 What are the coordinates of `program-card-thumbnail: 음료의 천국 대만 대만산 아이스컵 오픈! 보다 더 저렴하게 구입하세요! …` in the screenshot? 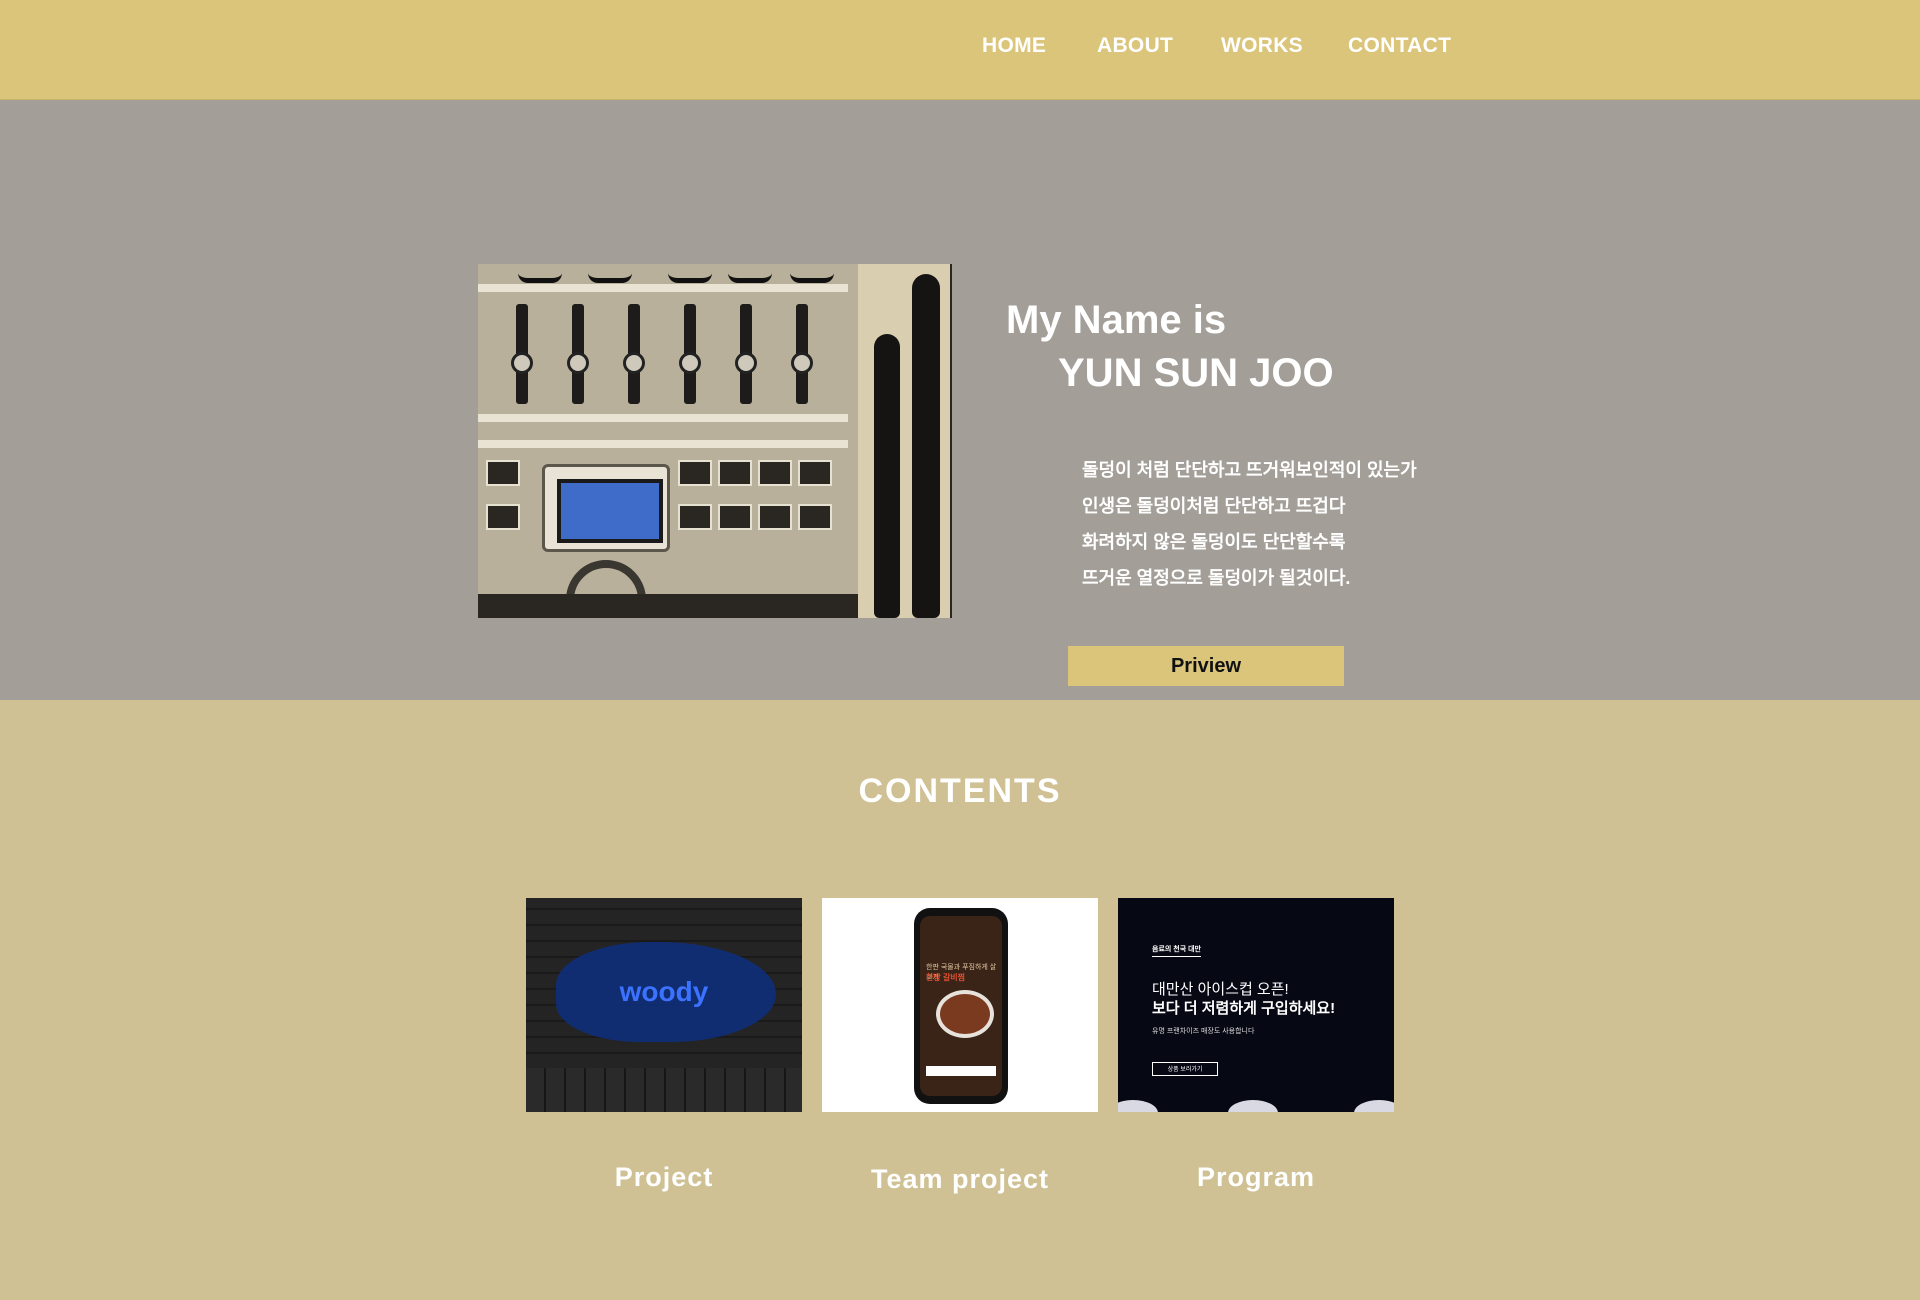 It's located at (1256, 1005).